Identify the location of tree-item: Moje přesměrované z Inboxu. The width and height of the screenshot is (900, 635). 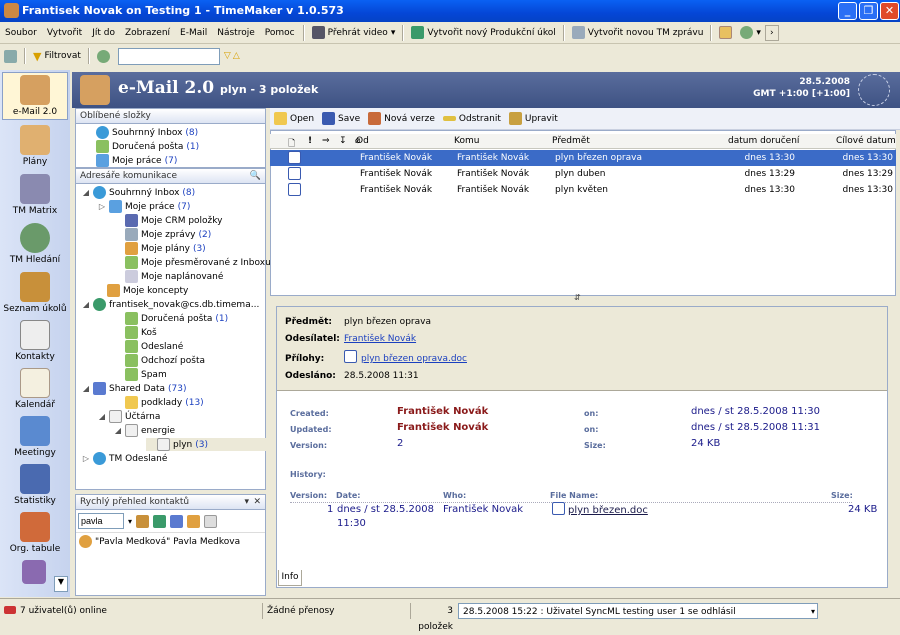
(194, 262).